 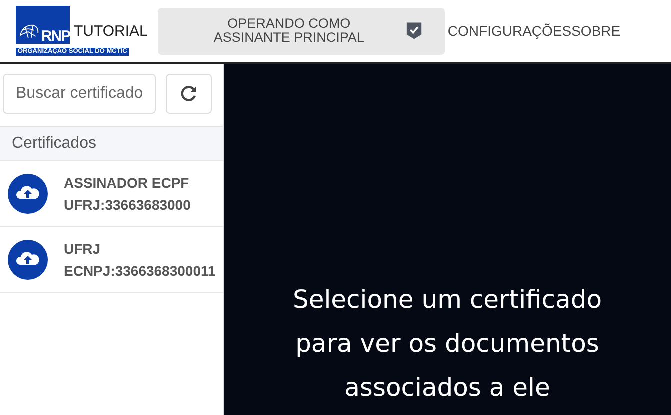 I want to click on refresh-button, so click(x=189, y=94).